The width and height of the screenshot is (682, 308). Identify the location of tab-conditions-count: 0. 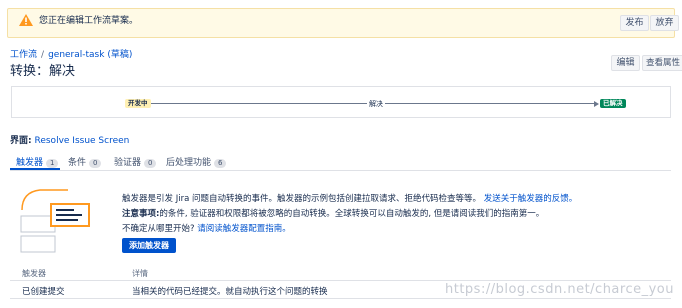
(95, 163).